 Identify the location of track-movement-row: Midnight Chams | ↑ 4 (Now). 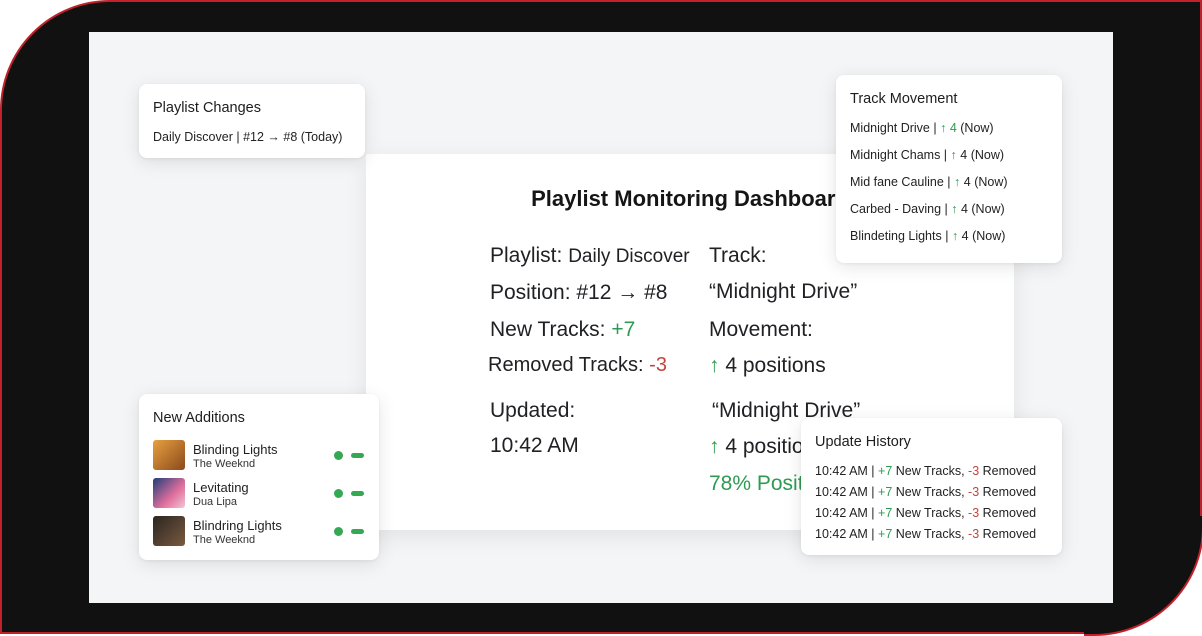
(927, 155).